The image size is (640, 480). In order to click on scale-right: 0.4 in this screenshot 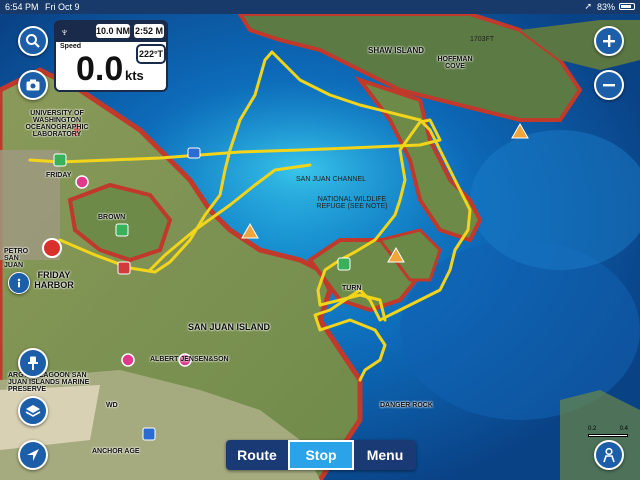, I will do `click(623, 429)`.